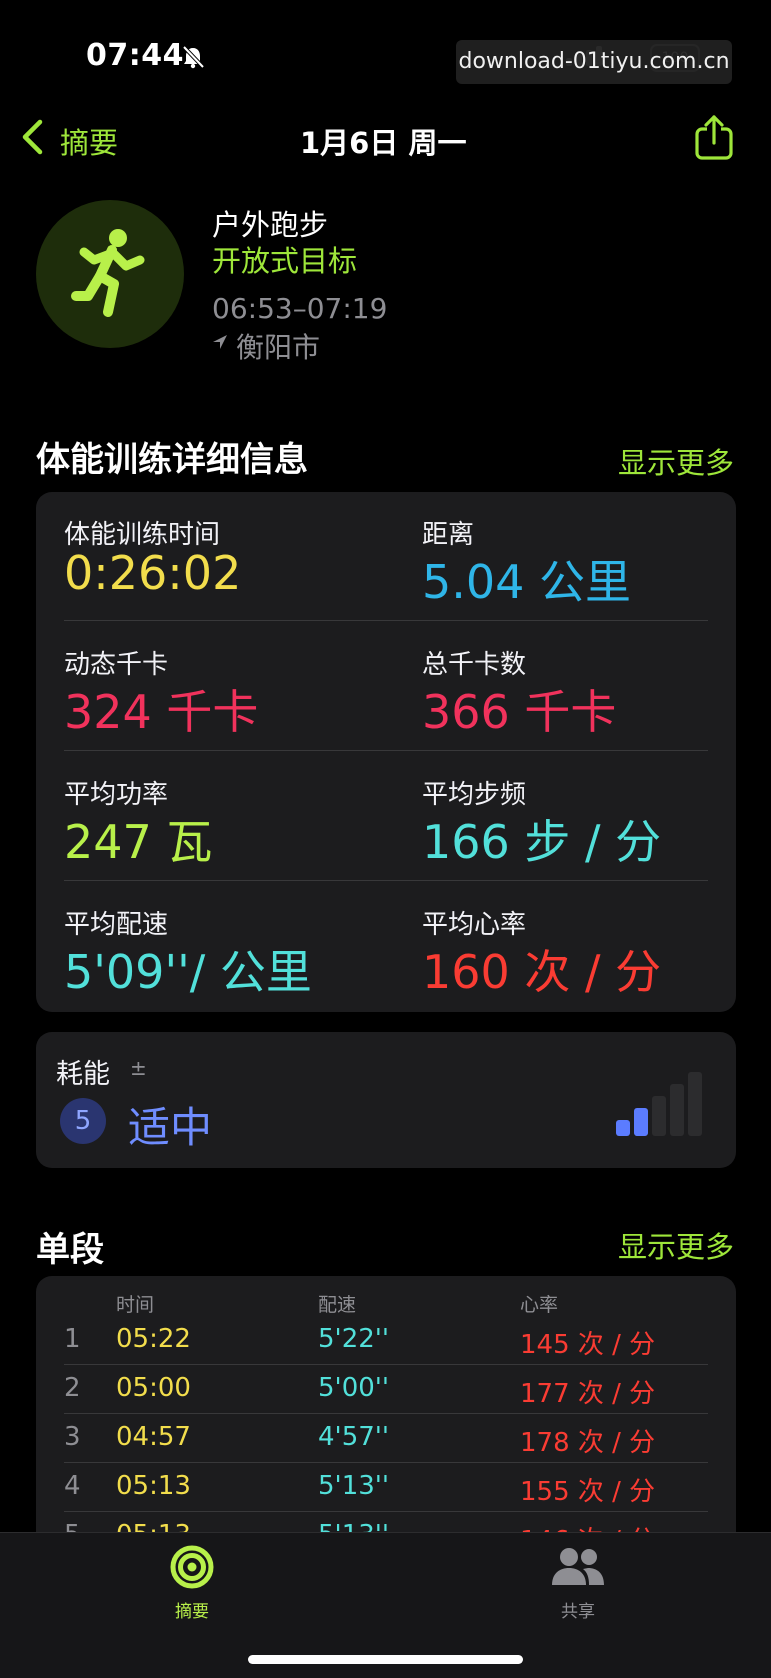 This screenshot has height=1678, width=771. I want to click on split-heart-rate: 155 次 / 分, so click(588, 1492).